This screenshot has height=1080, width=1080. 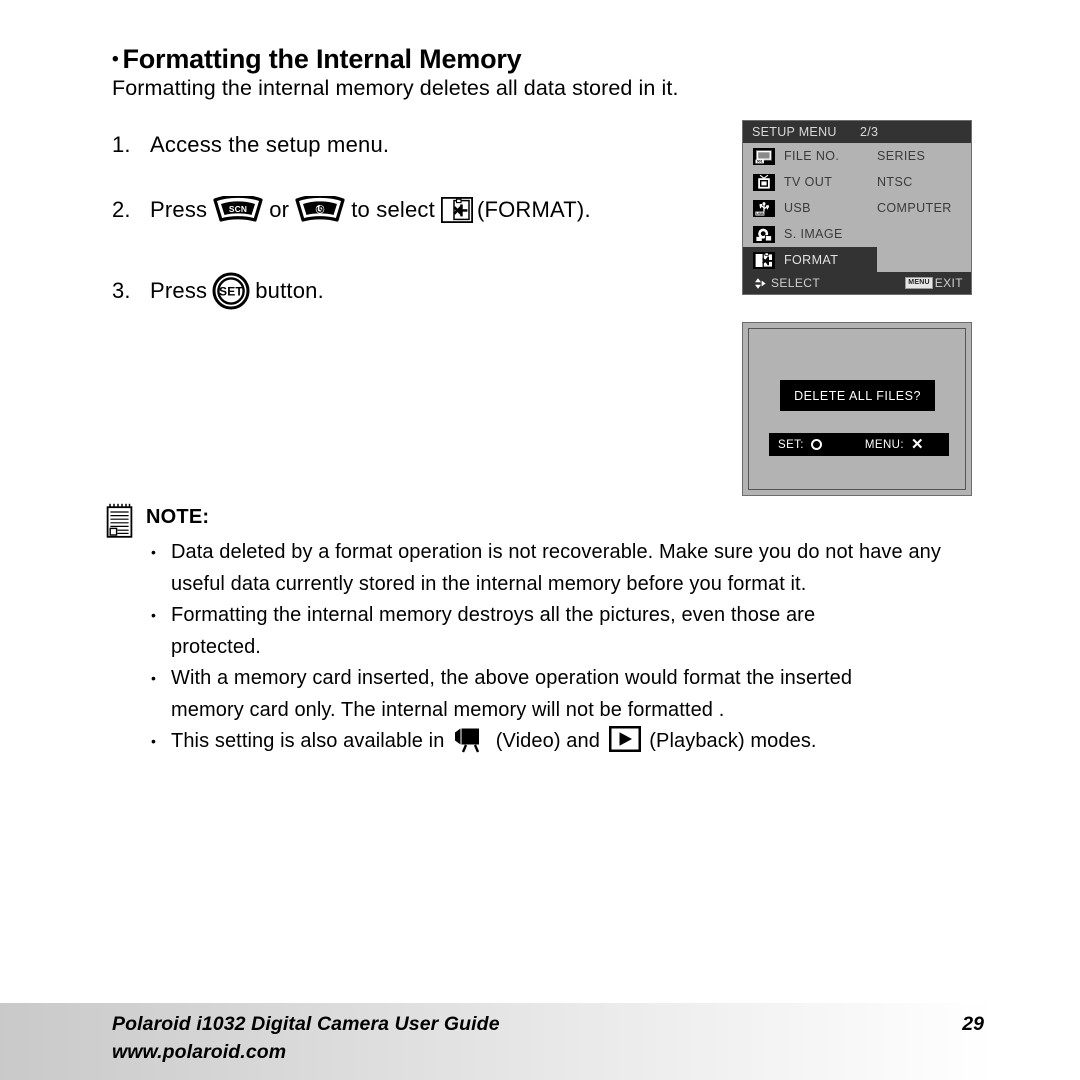 I want to click on setup-menu-title: SETUP MENU, so click(x=794, y=132).